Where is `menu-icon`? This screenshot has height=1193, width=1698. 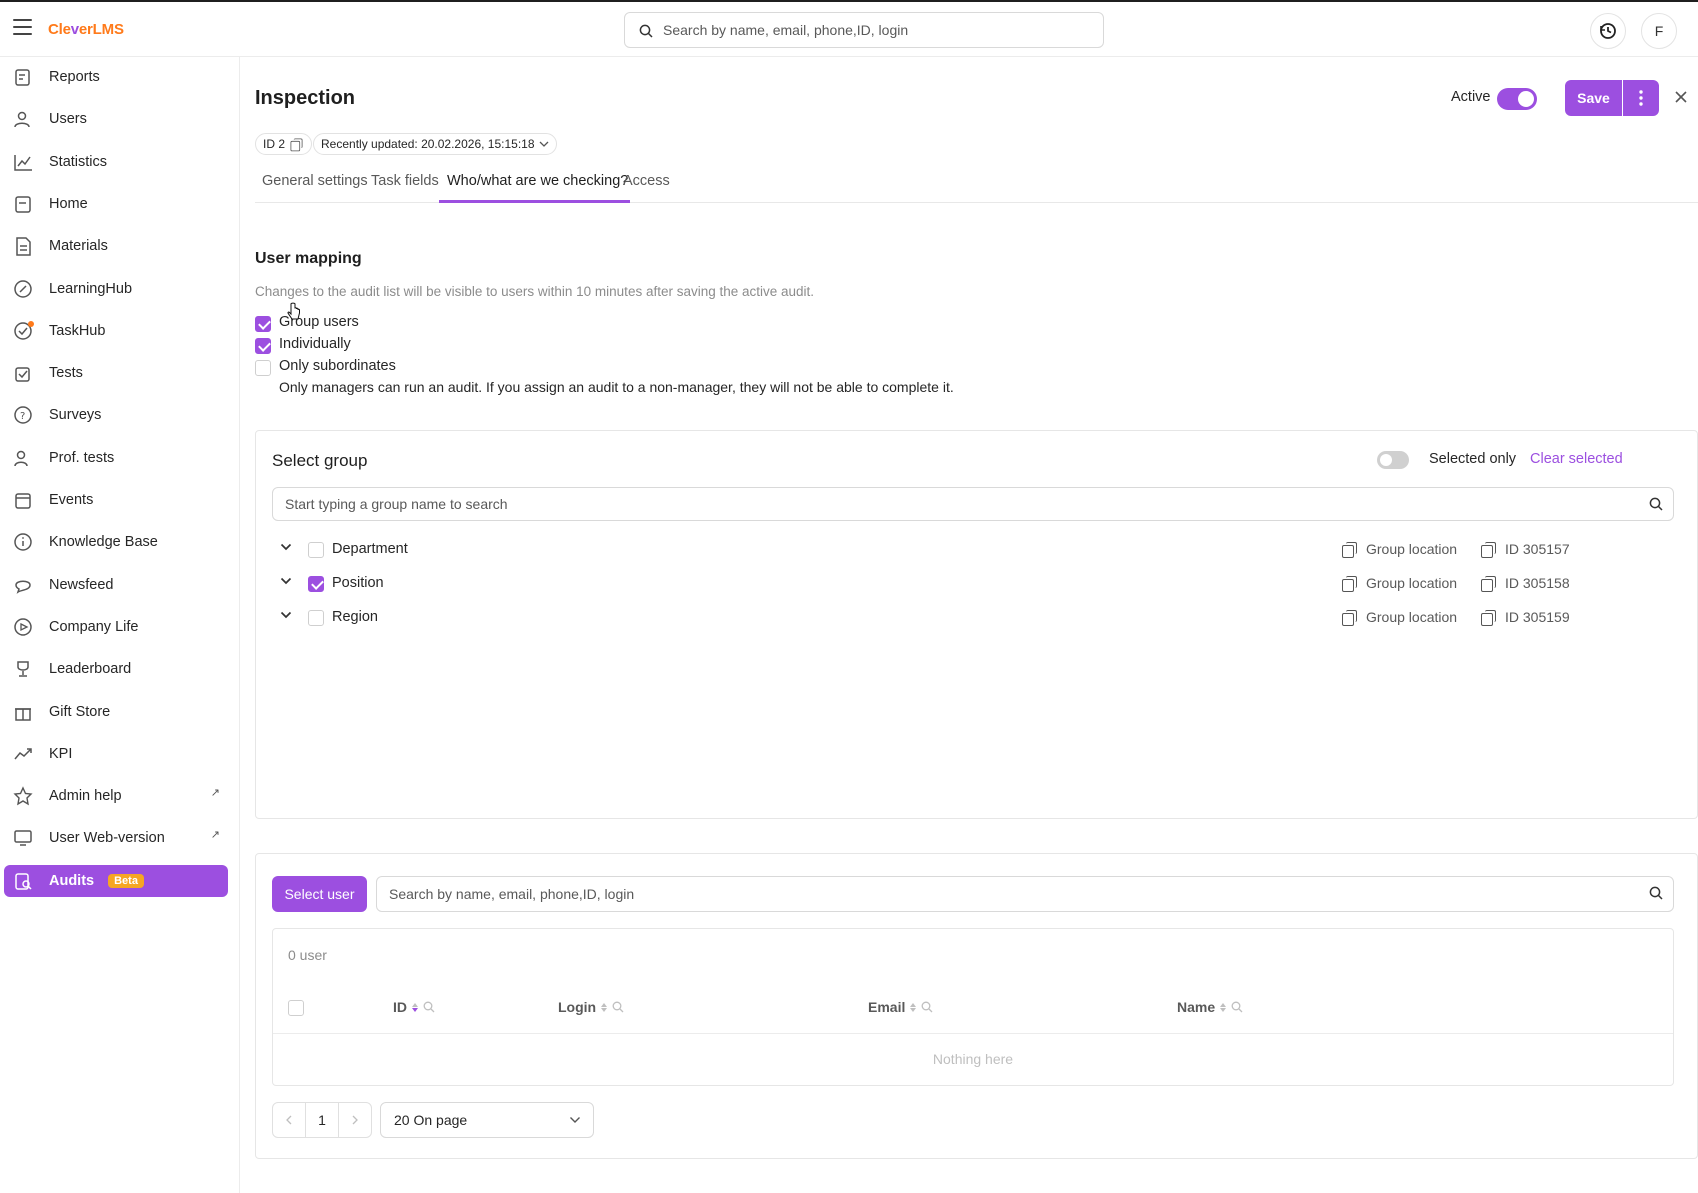
menu-icon is located at coordinates (22, 27).